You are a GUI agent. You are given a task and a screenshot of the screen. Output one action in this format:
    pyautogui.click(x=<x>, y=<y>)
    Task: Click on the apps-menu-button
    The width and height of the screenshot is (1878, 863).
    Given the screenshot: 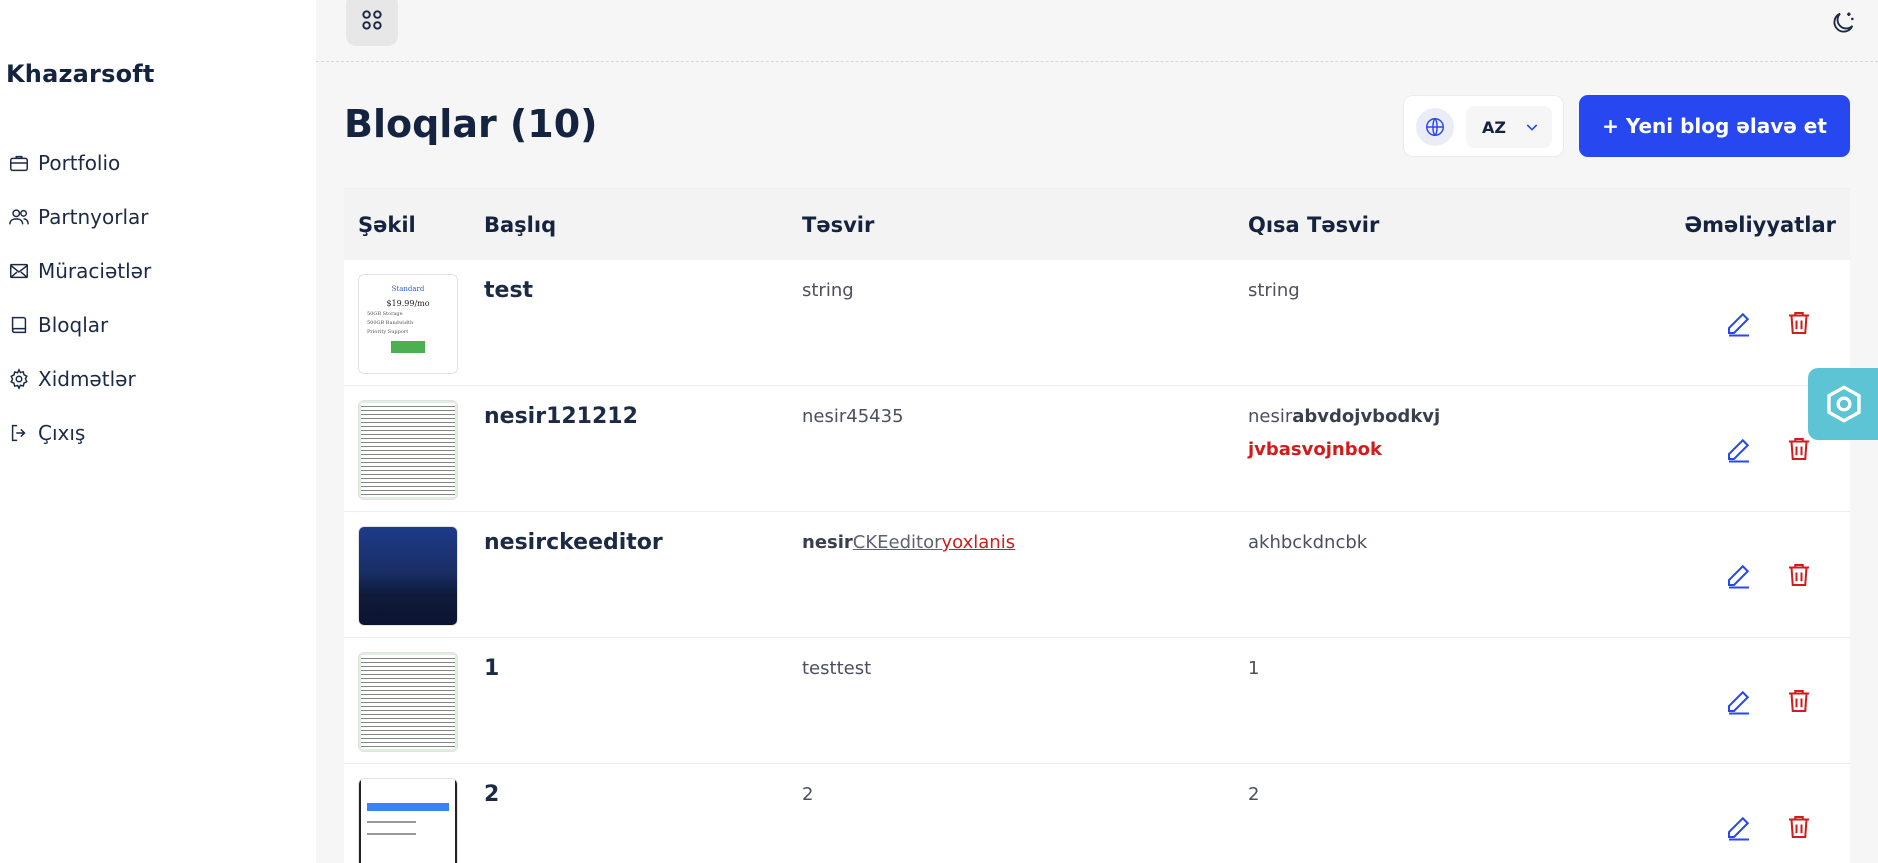 What is the action you would take?
    pyautogui.click(x=372, y=23)
    